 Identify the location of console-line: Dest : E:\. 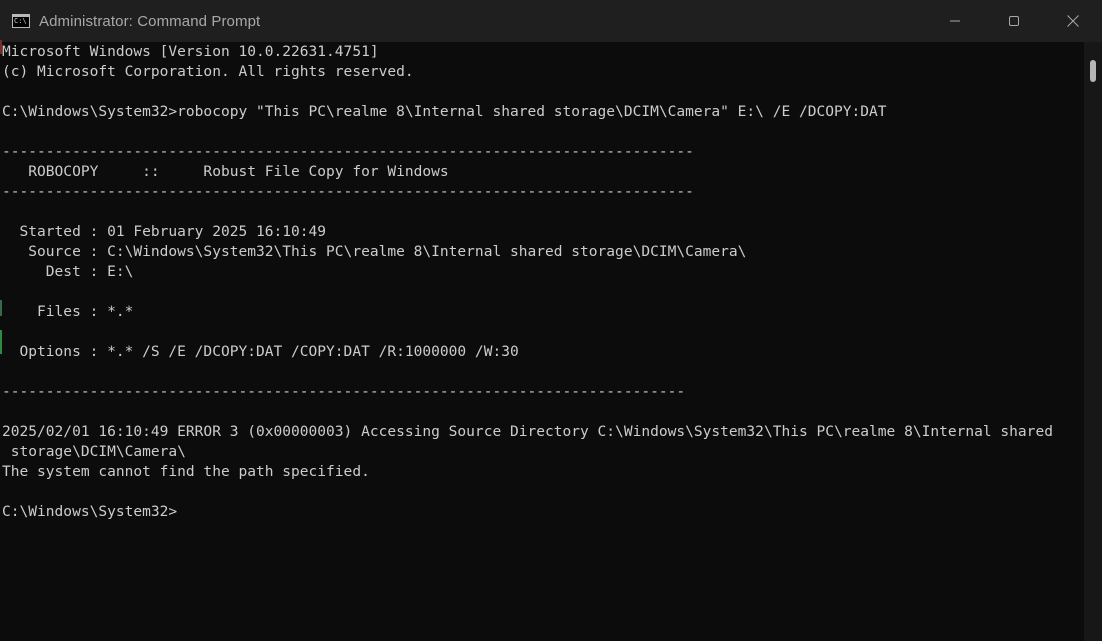
(68, 271).